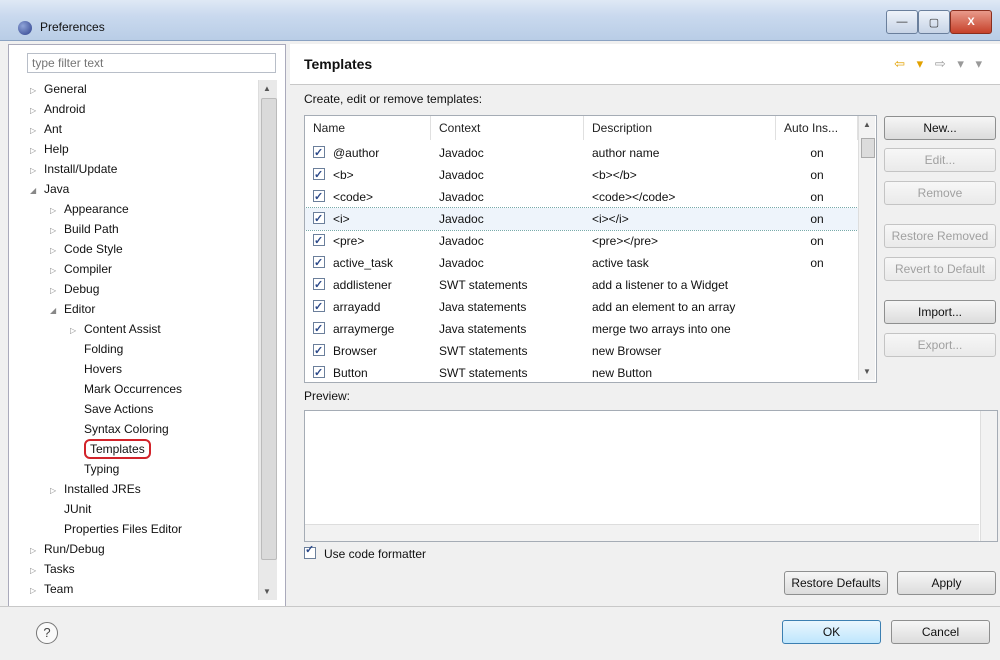  Describe the element at coordinates (269, 329) in the screenshot. I see `tree-scroll-thumb` at that location.